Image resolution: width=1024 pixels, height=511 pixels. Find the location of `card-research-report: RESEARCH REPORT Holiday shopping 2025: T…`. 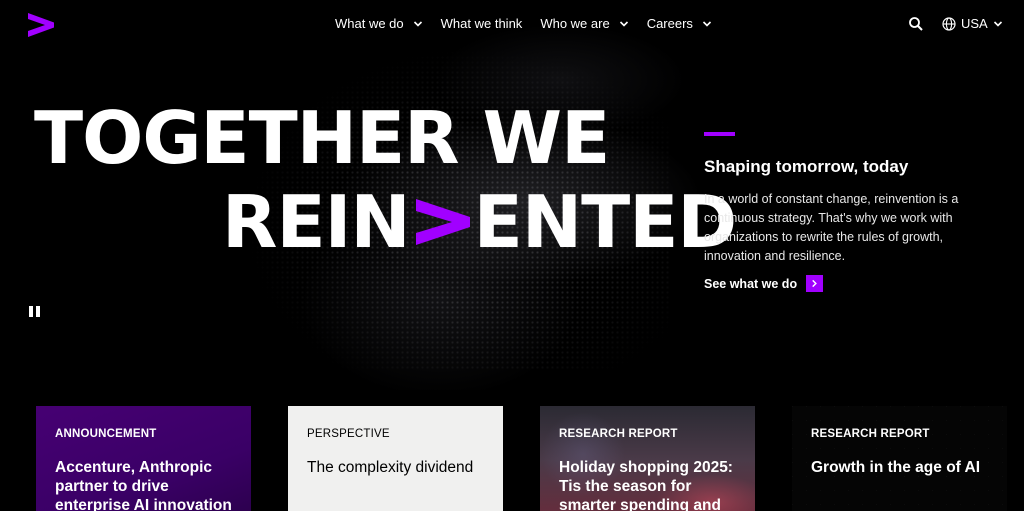

card-research-report: RESEARCH REPORT Holiday shopping 2025: T… is located at coordinates (647, 458).